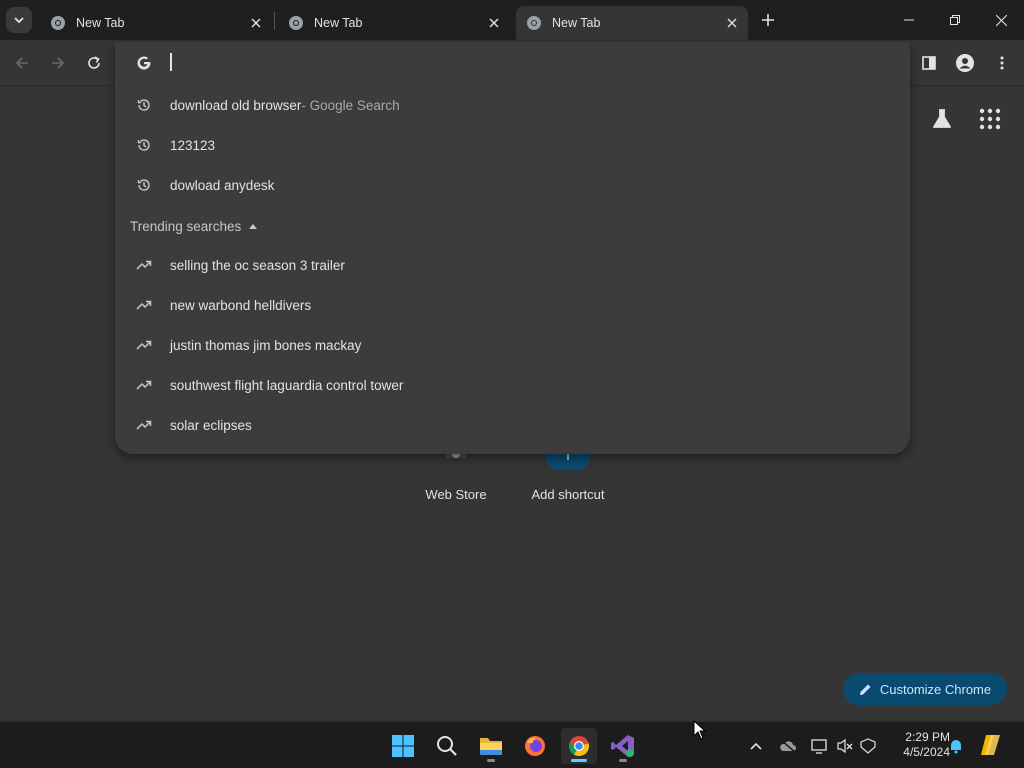  What do you see at coordinates (171, 62) in the screenshot?
I see `text-caret` at bounding box center [171, 62].